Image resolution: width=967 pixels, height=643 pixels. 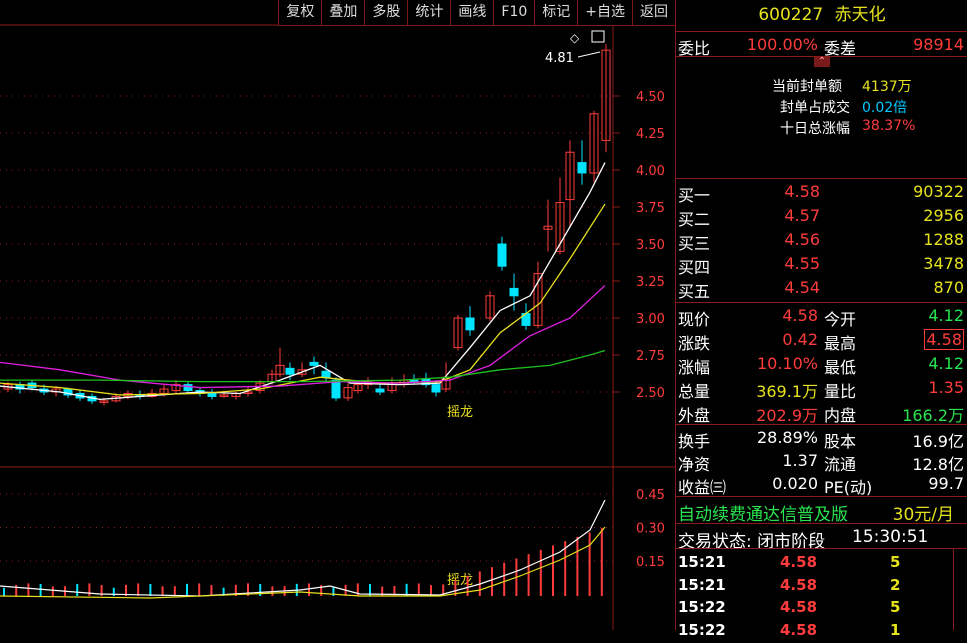 What do you see at coordinates (787, 415) in the screenshot?
I see `quote-value: 202.9万` at bounding box center [787, 415].